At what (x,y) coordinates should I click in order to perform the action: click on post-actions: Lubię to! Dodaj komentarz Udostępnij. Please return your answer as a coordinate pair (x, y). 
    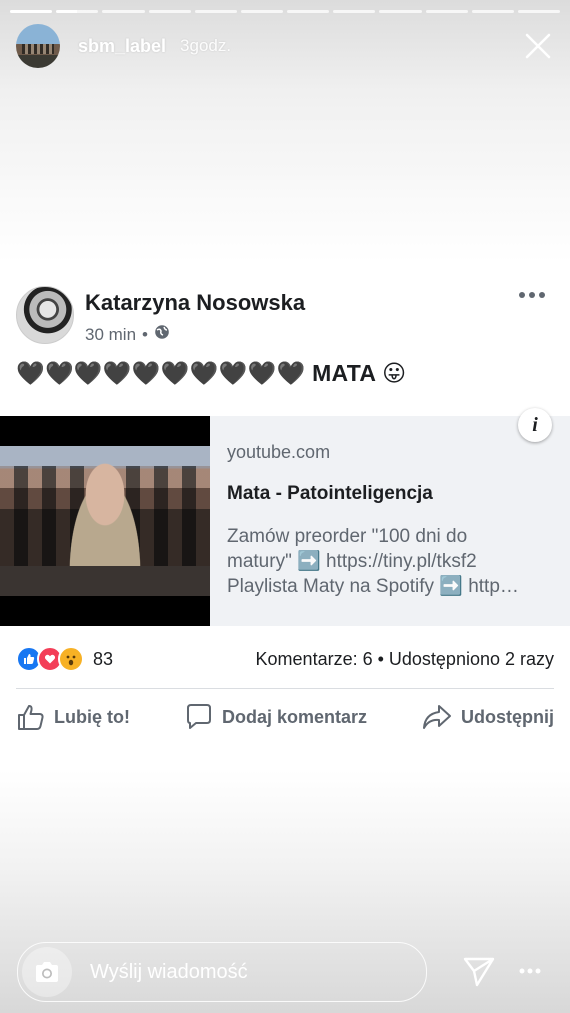
    Looking at the image, I should click on (285, 717).